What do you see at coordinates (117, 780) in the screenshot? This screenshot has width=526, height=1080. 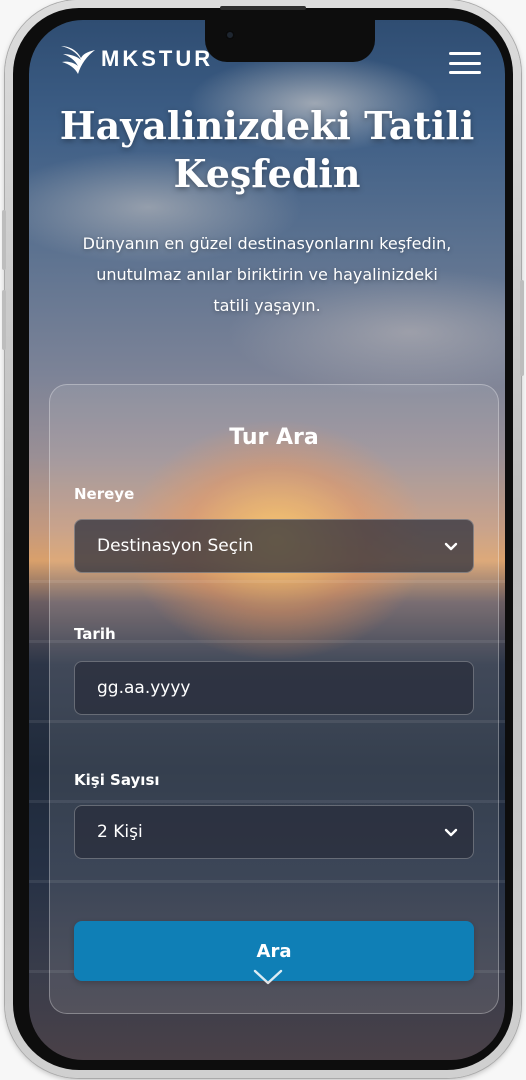 I see `people-count-label: Kişi Sayısı` at bounding box center [117, 780].